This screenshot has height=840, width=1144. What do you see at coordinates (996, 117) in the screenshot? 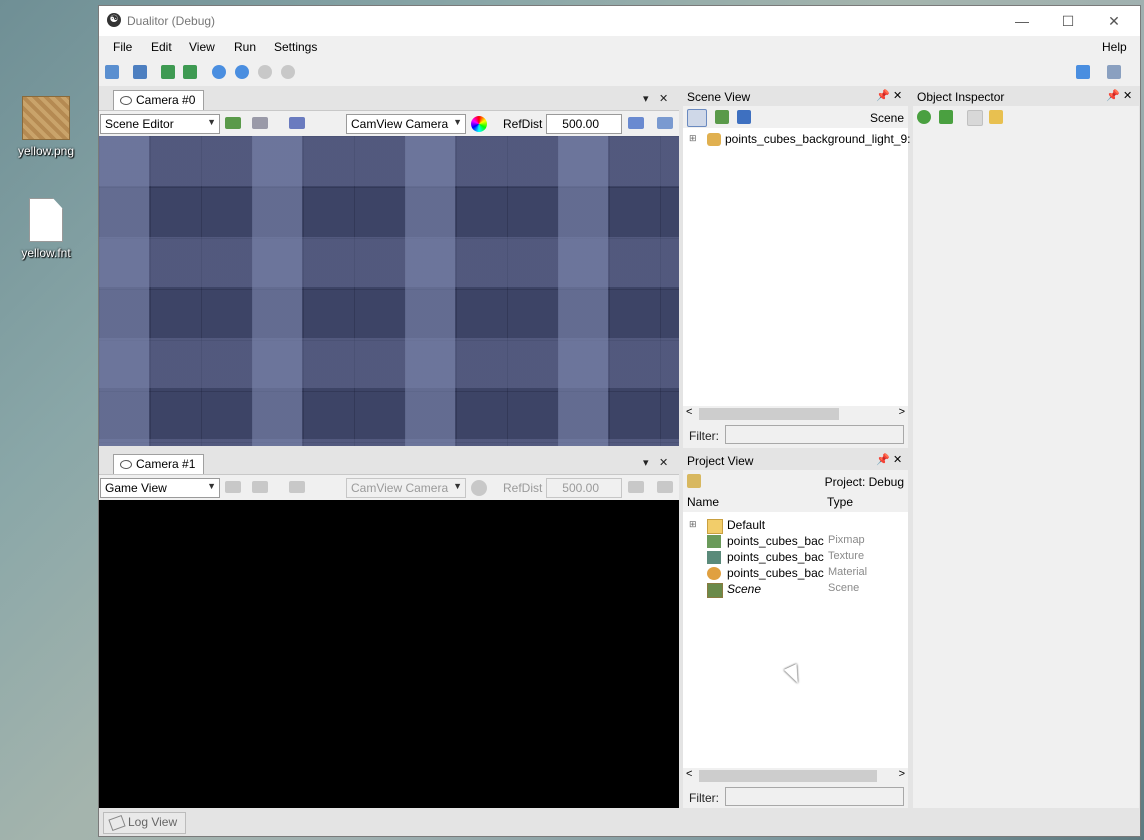
I see `lock-icon` at bounding box center [996, 117].